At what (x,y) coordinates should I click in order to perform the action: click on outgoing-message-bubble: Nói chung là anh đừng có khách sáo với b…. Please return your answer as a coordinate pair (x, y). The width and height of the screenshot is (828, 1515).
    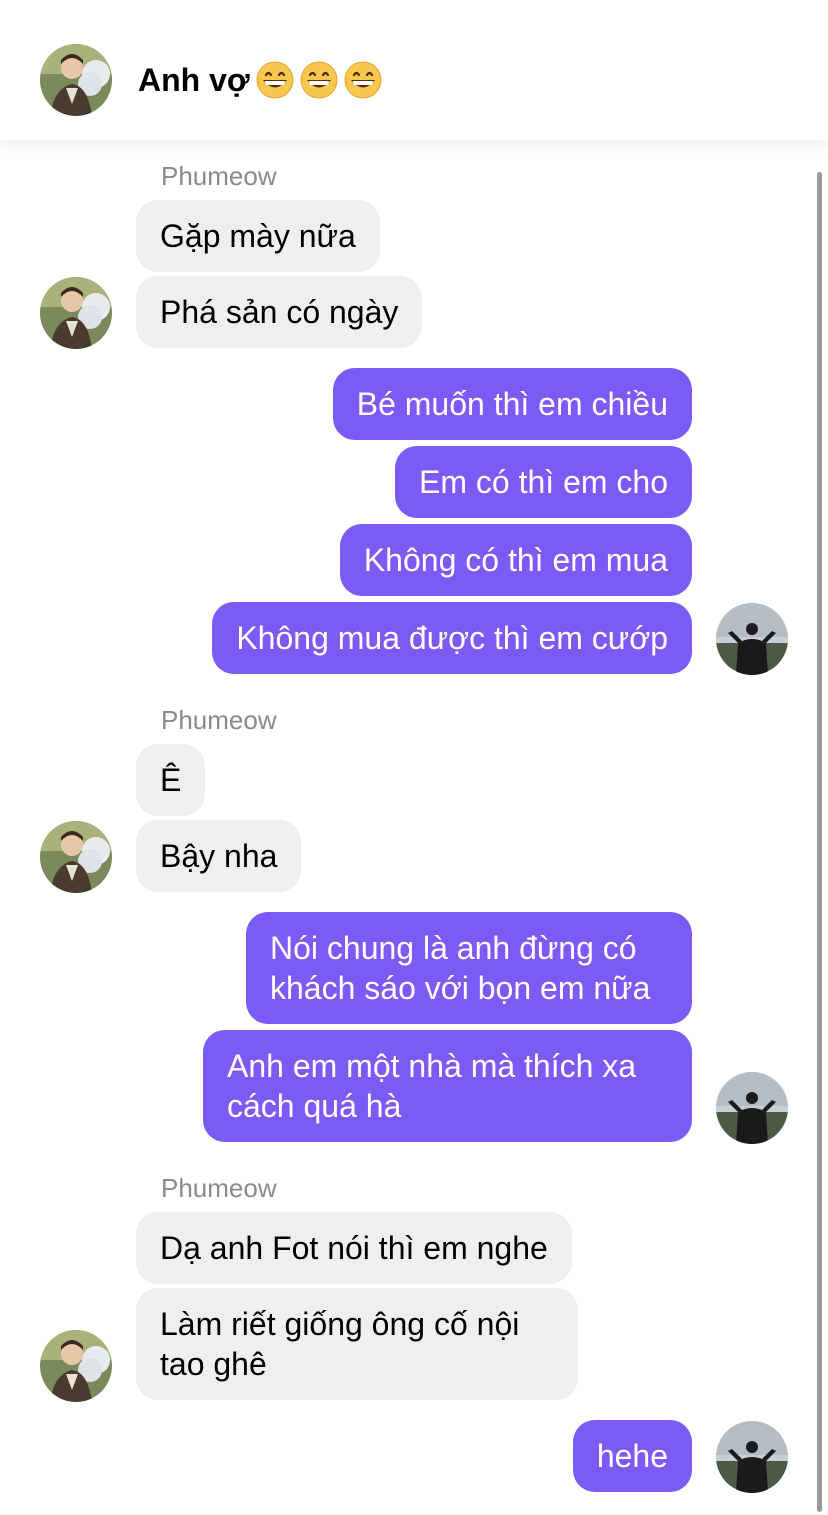
    Looking at the image, I should click on (469, 968).